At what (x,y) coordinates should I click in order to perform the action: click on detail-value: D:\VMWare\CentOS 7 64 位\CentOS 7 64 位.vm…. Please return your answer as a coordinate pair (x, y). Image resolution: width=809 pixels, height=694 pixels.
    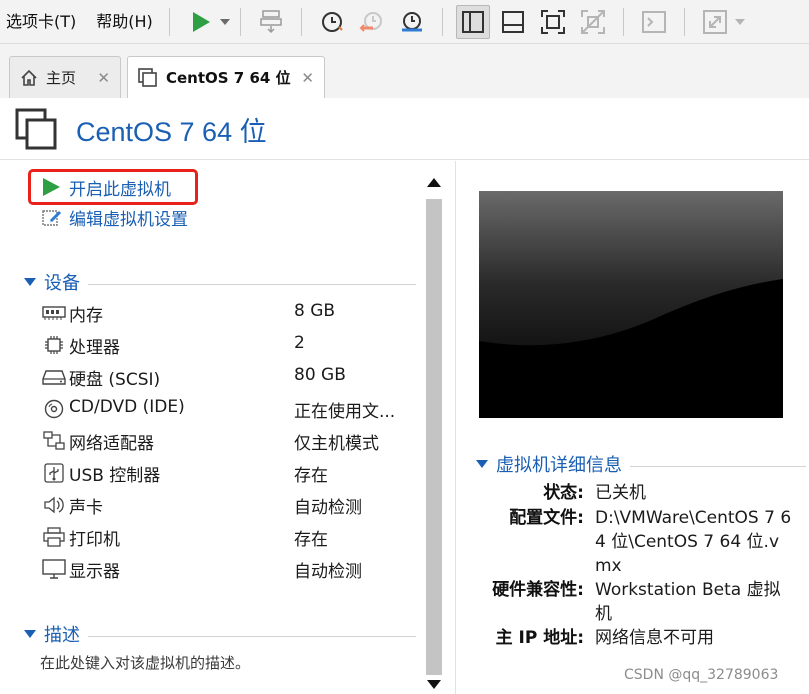
    Looking at the image, I should click on (693, 542).